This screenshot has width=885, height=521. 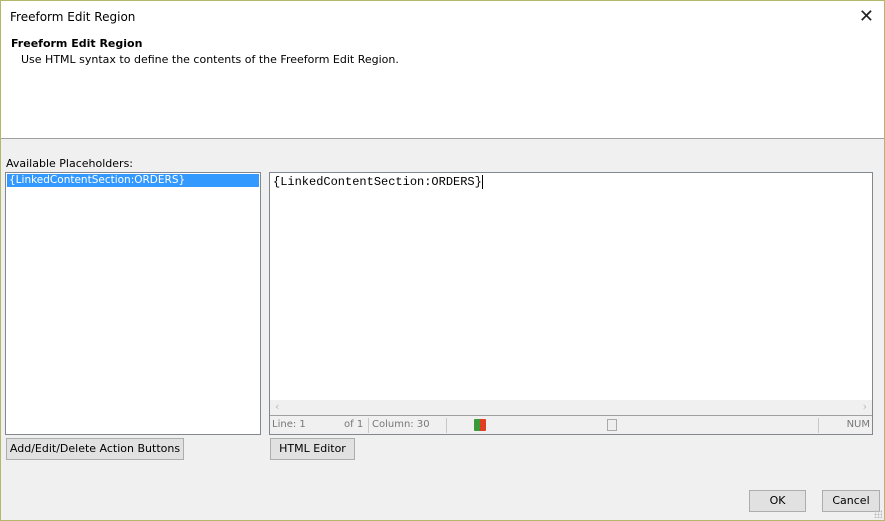 What do you see at coordinates (480, 425) in the screenshot?
I see `book-icon` at bounding box center [480, 425].